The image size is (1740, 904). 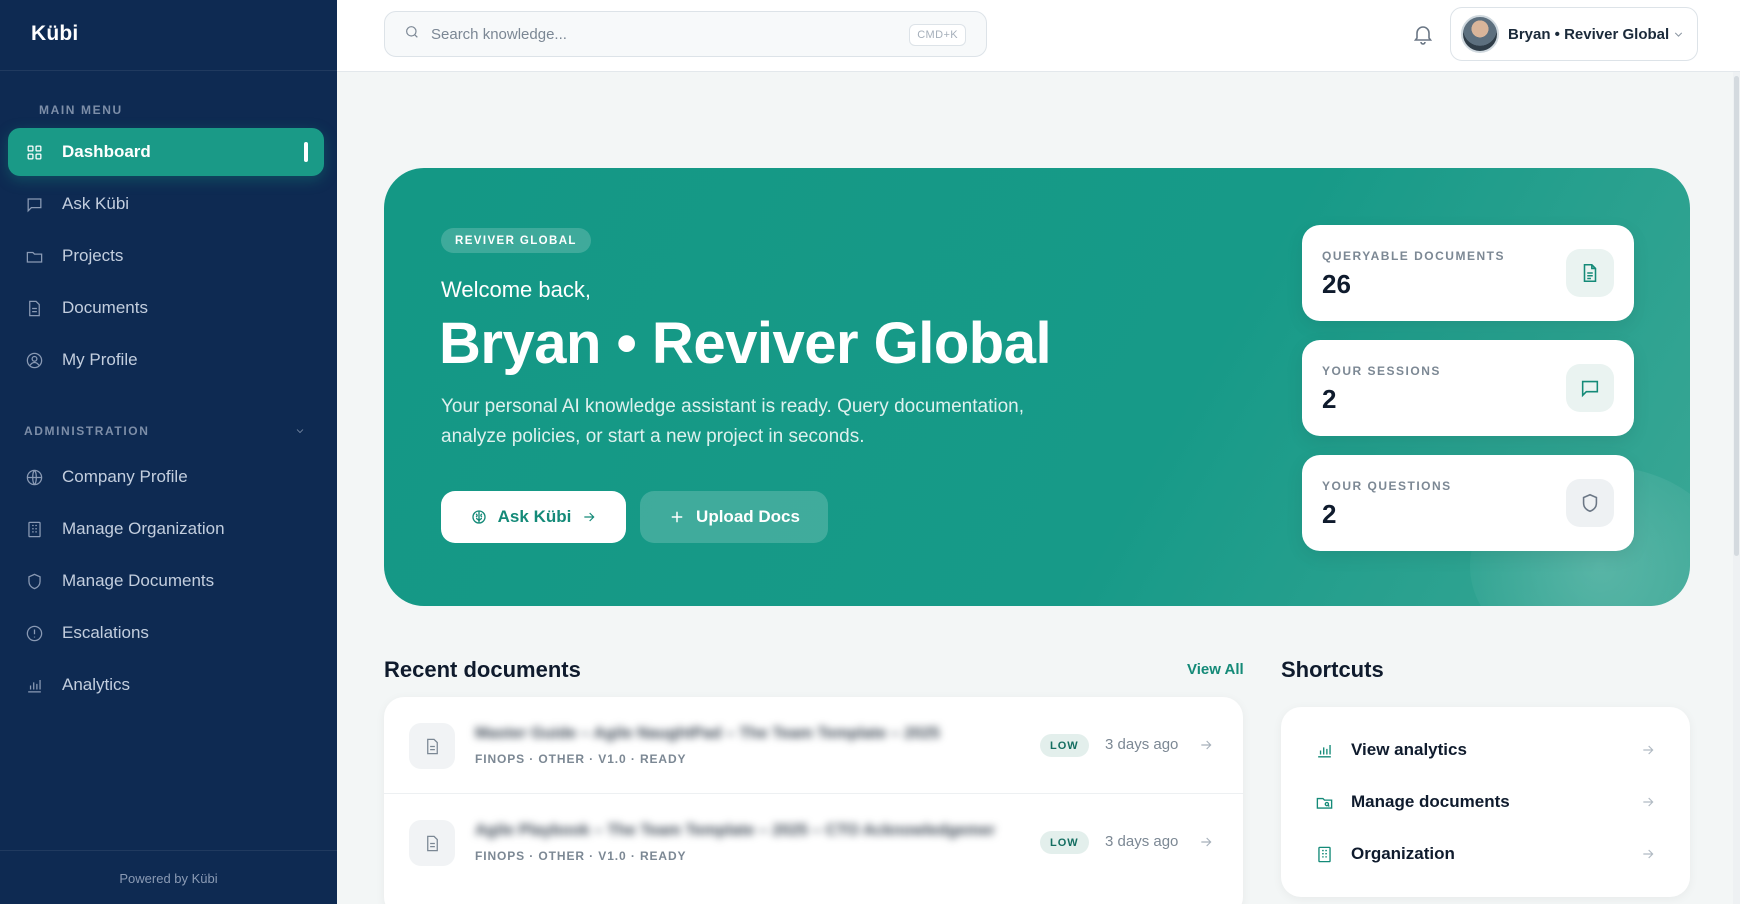 I want to click on file-text-icon, so click(x=1590, y=273).